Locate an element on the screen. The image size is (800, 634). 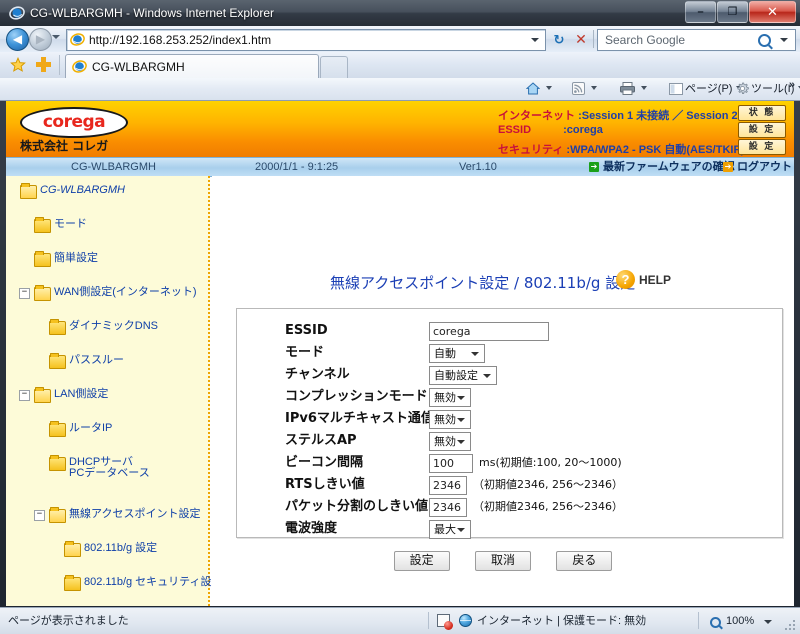
status-bar: ページが表示されました インターネット | 保護モード: 無効 100% is located at coordinates (400, 620).